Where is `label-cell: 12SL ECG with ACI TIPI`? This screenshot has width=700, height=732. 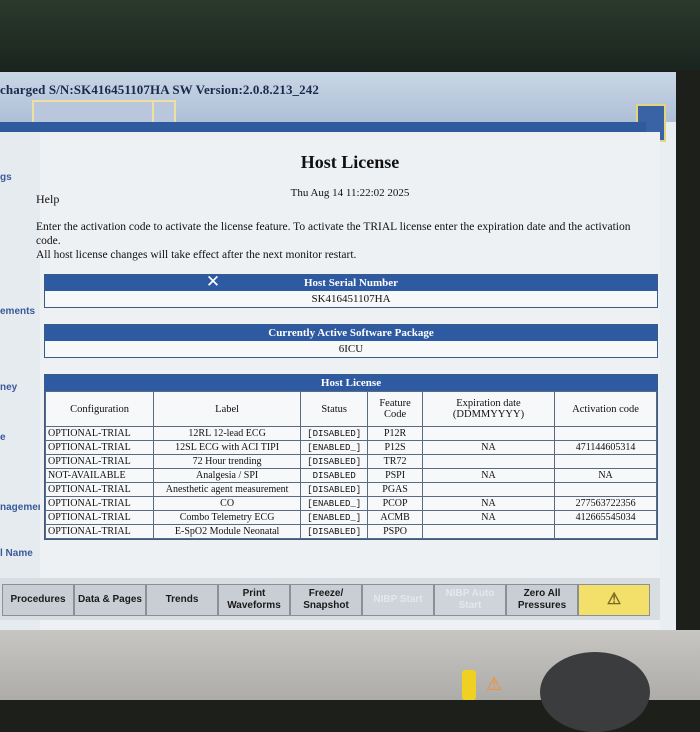 label-cell: 12SL ECG with ACI TIPI is located at coordinates (227, 447).